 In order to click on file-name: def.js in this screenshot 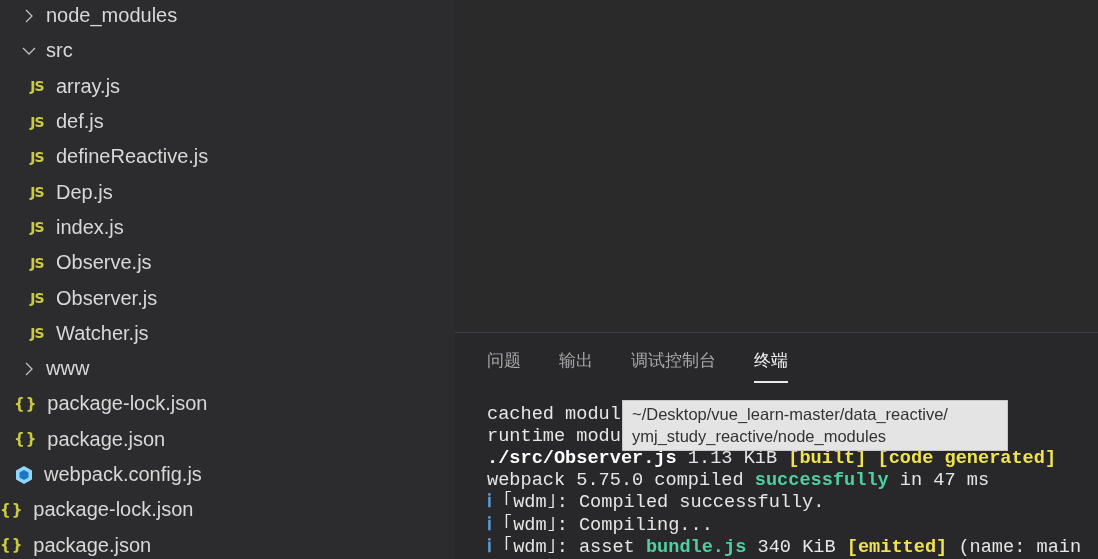, I will do `click(80, 122)`.